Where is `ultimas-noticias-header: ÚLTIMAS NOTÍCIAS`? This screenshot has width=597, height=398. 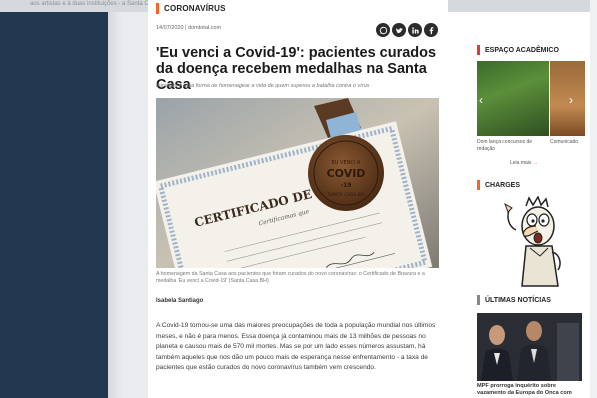
ultimas-noticias-header: ÚLTIMAS NOTÍCIAS is located at coordinates (514, 300).